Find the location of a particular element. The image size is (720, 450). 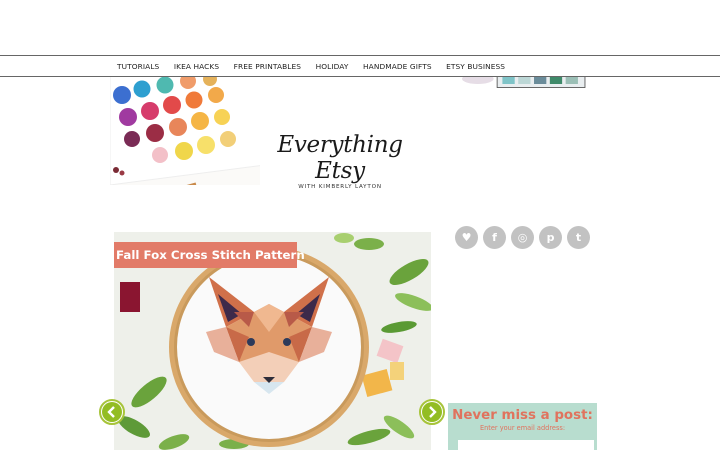

newsletter-title: Never miss a post: is located at coordinates (522, 415).